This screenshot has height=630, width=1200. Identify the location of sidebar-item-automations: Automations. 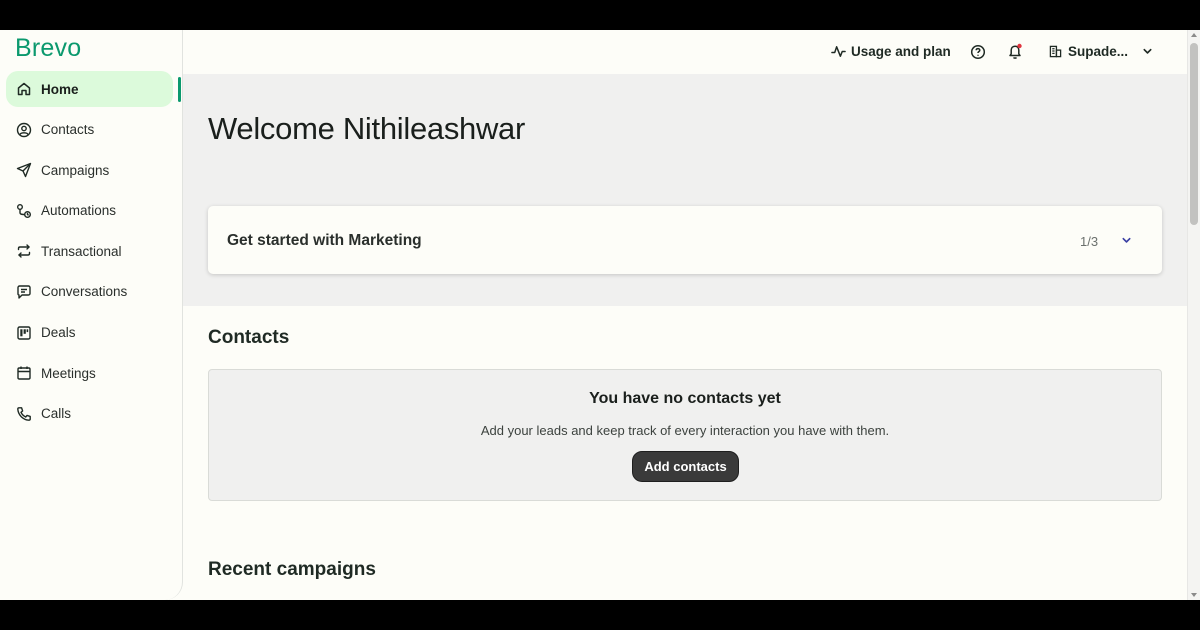
(89, 211).